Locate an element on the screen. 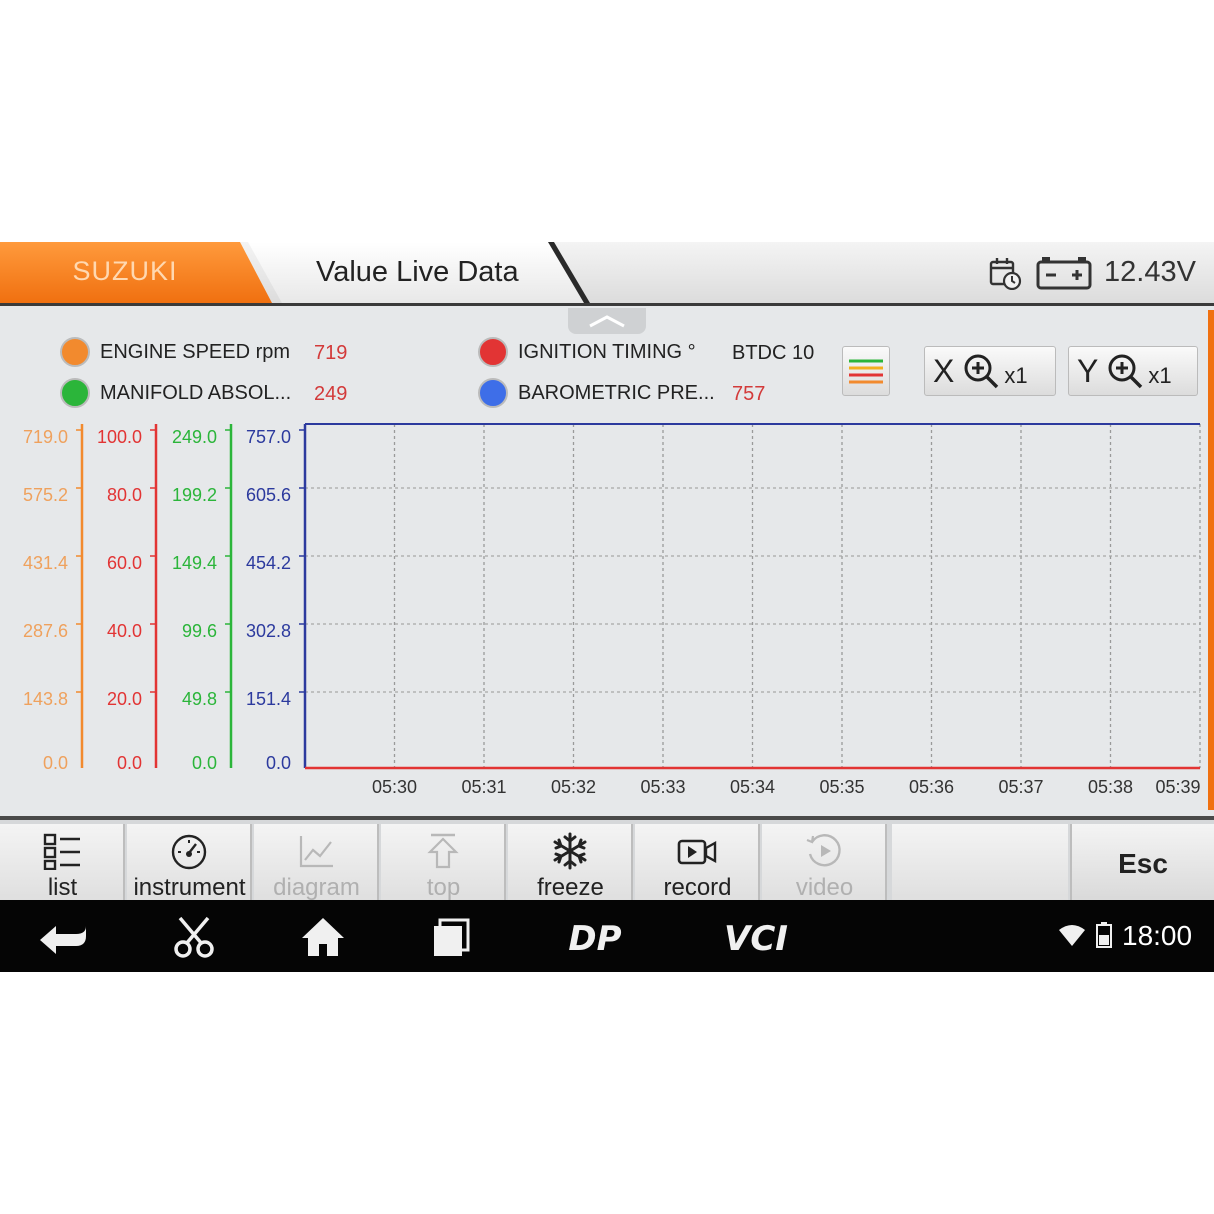 This screenshot has width=1214, height=1214. y-tick-label: 249.0 is located at coordinates (194, 437).